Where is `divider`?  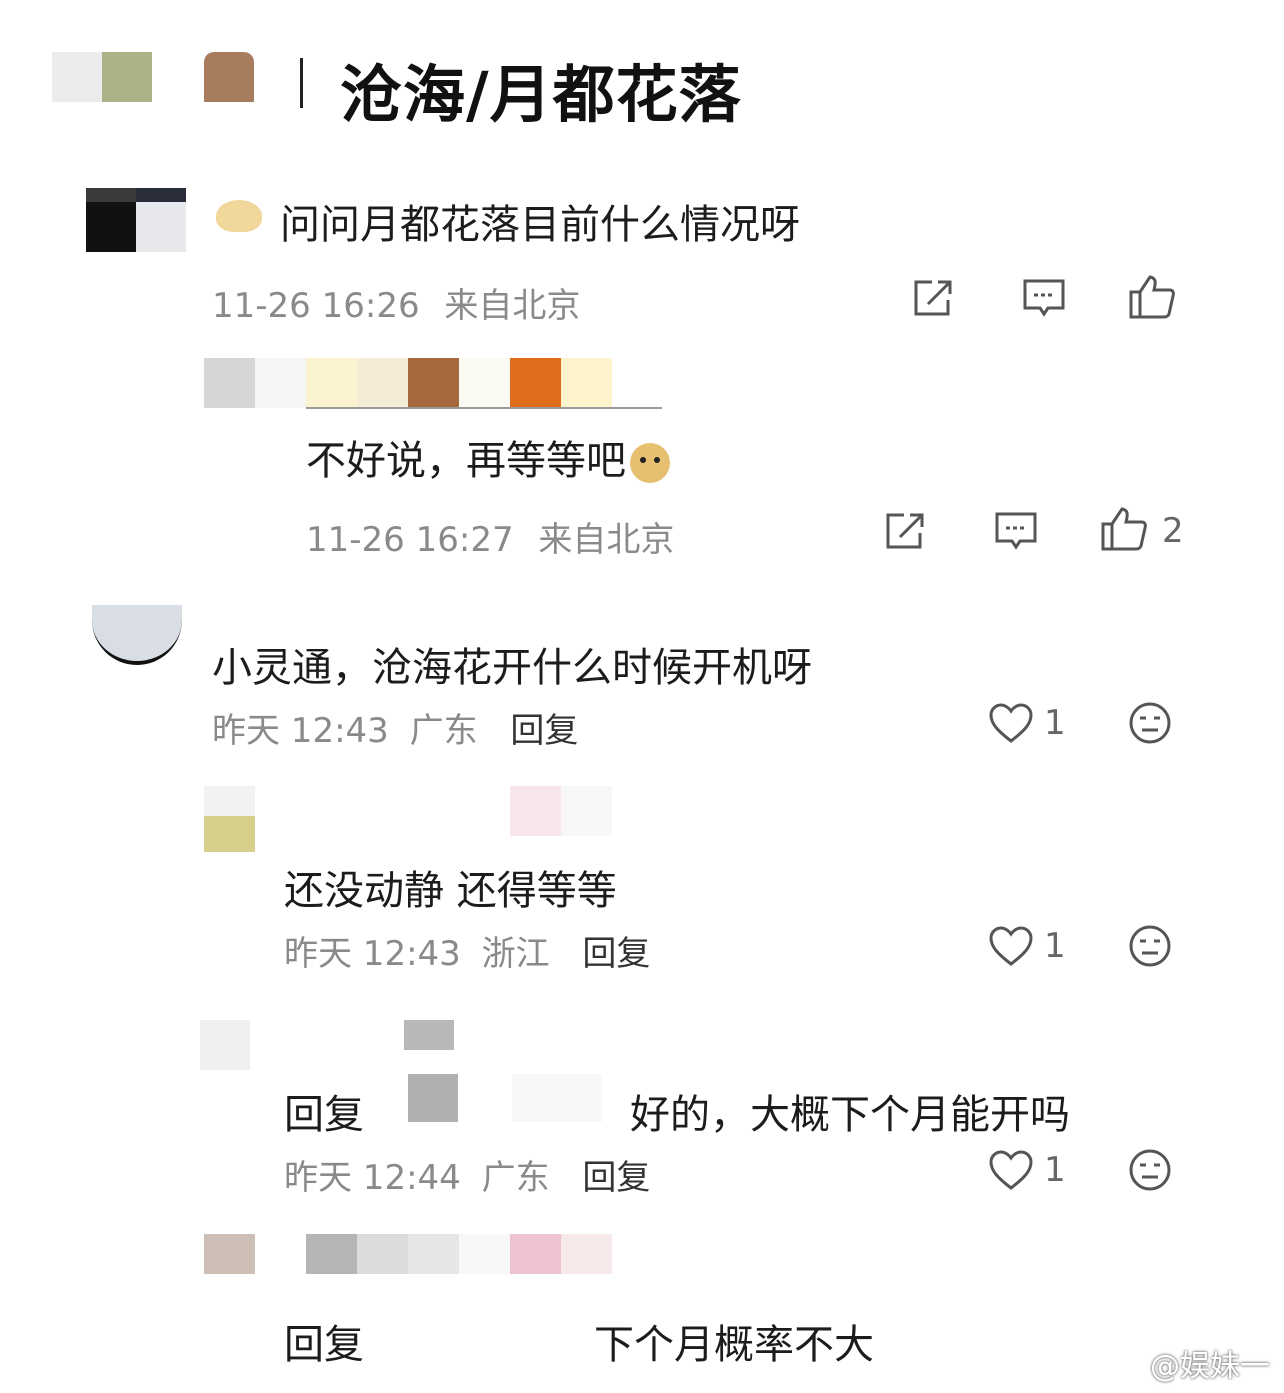
divider is located at coordinates (484, 408).